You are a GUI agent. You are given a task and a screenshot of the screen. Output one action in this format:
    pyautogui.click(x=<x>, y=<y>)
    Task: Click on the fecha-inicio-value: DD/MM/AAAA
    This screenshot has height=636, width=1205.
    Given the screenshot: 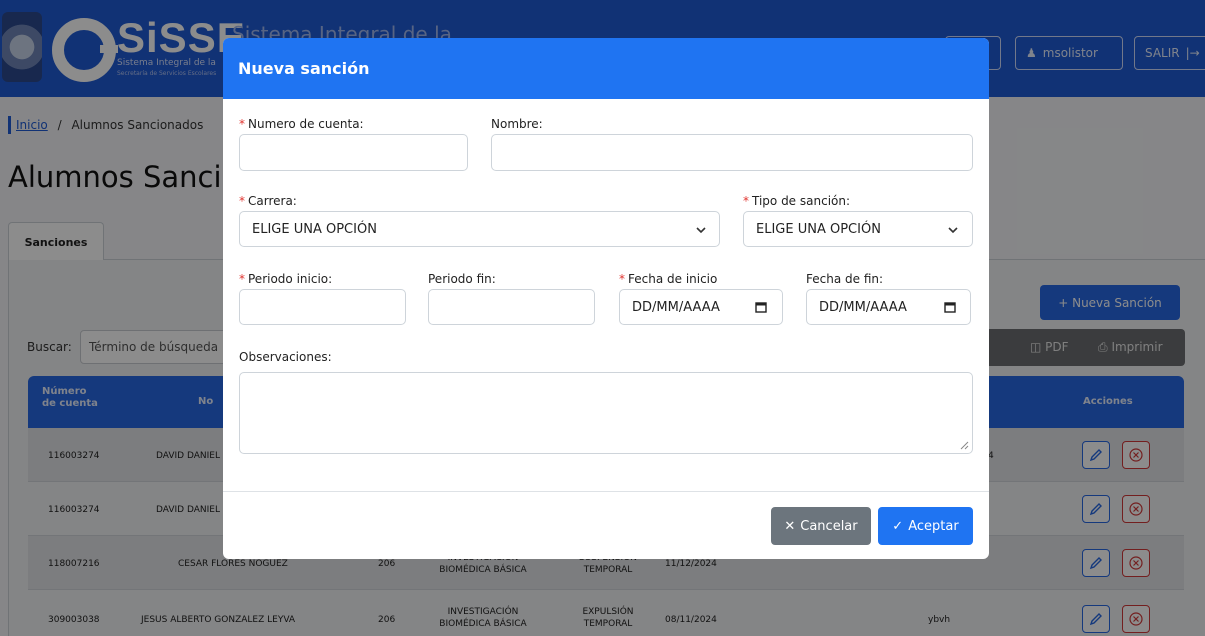 What is the action you would take?
    pyautogui.click(x=676, y=307)
    